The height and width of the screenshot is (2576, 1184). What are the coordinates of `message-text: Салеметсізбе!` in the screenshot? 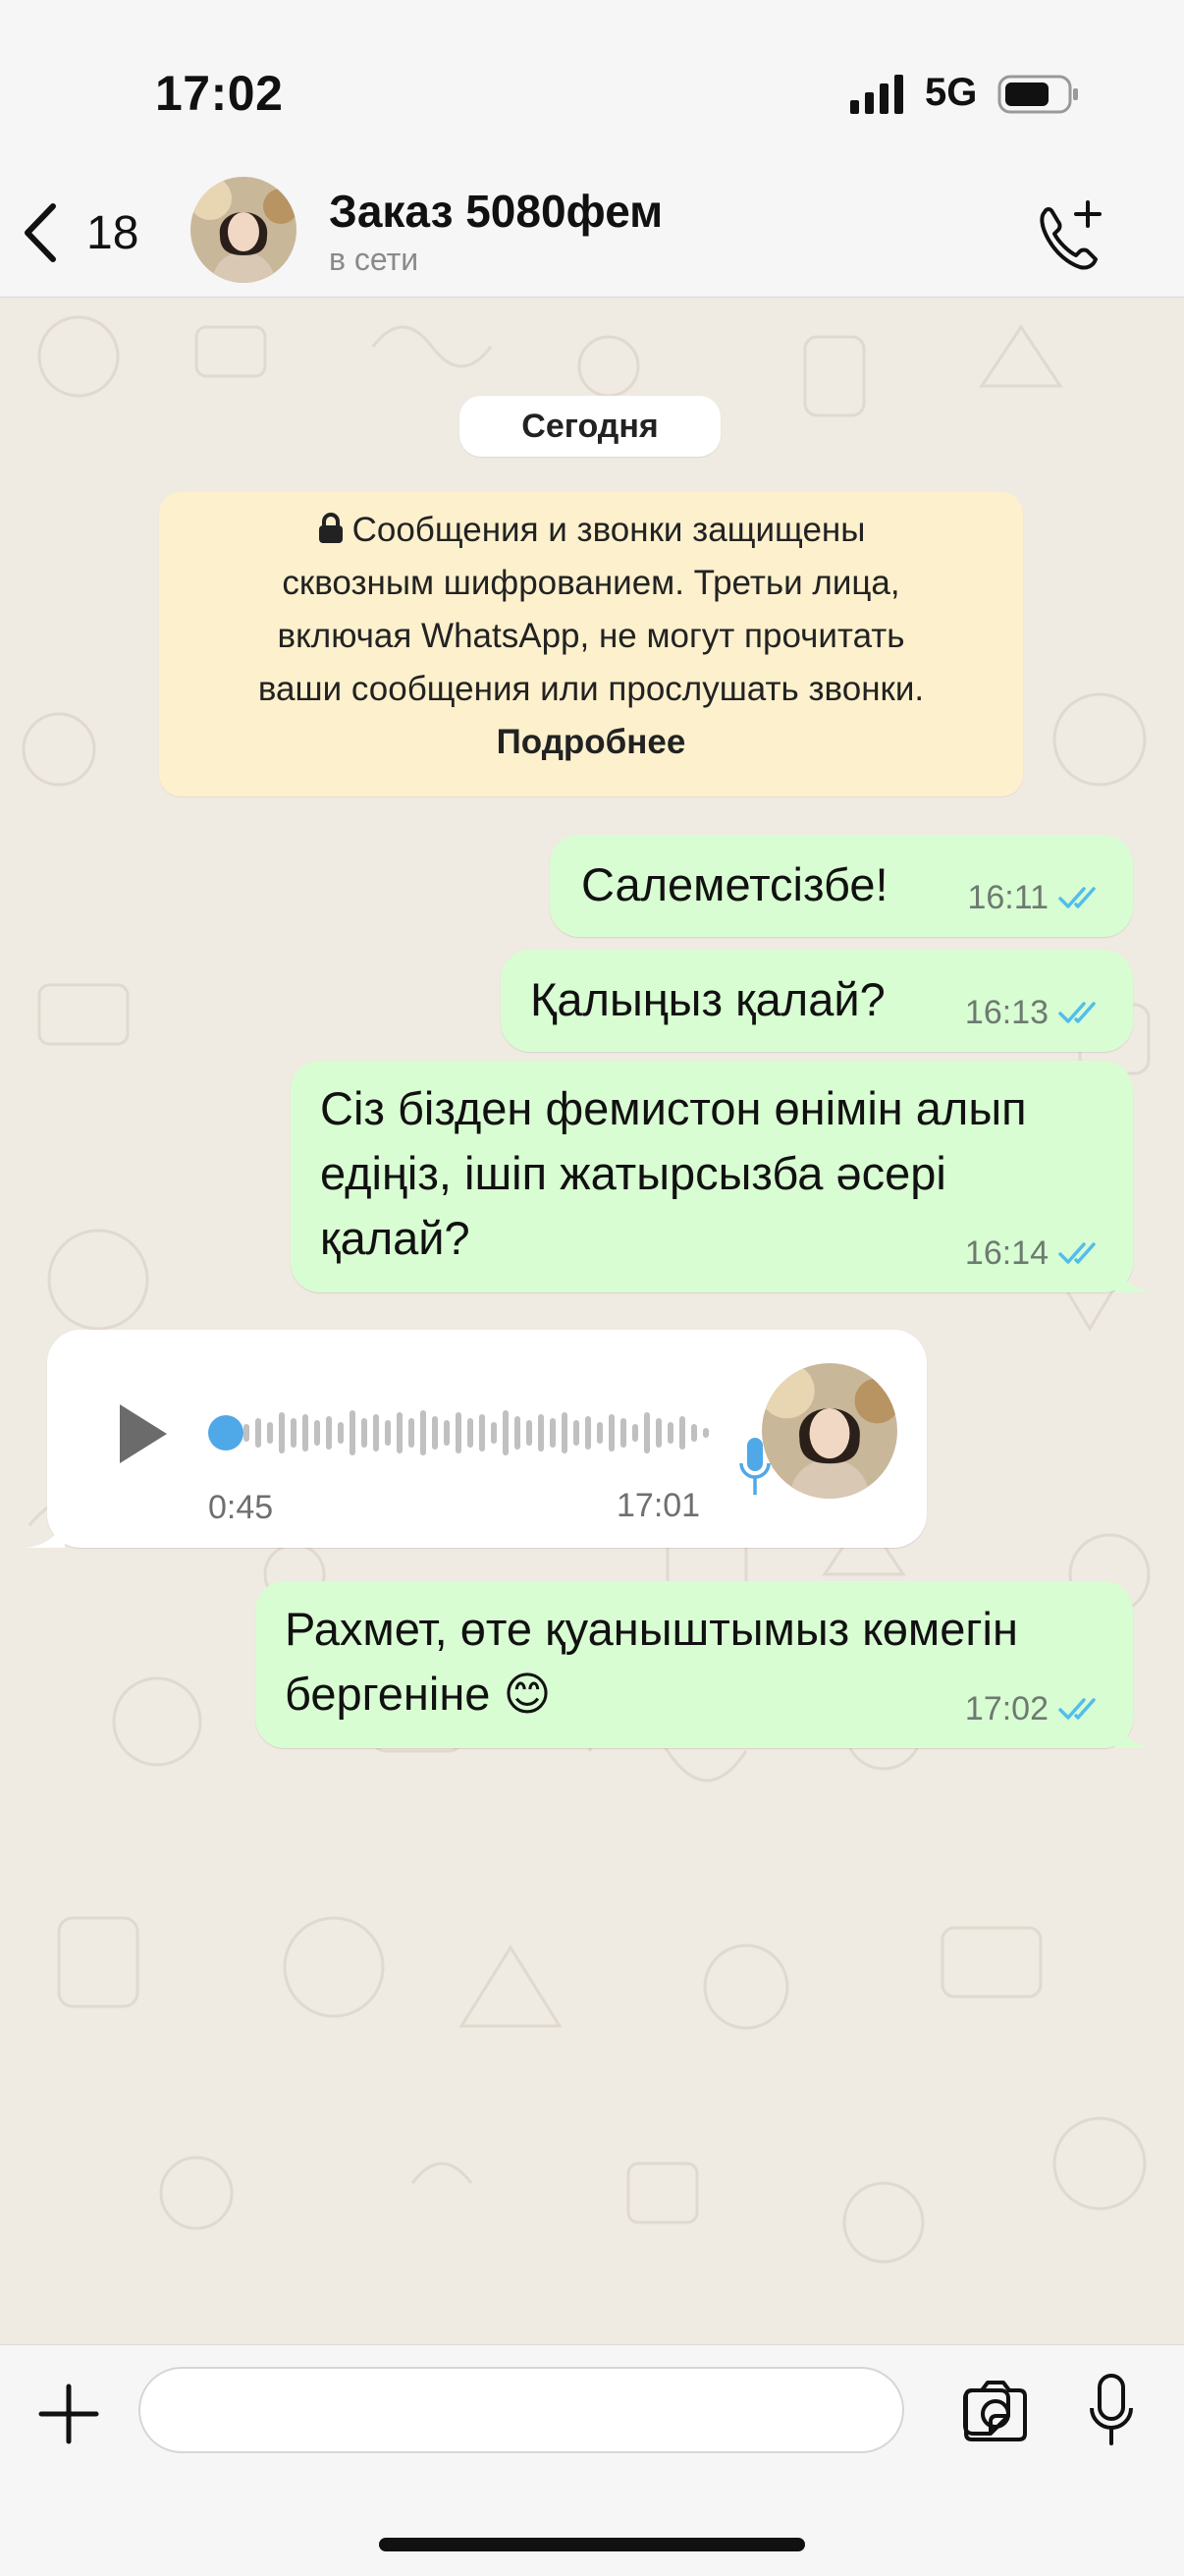 It's located at (734, 884).